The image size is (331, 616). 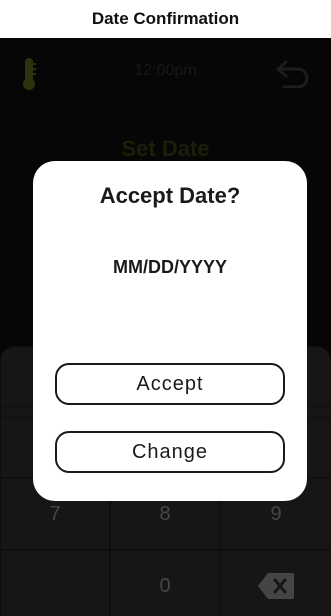 What do you see at coordinates (169, 267) in the screenshot?
I see `date-value: MM/DD/YYYY` at bounding box center [169, 267].